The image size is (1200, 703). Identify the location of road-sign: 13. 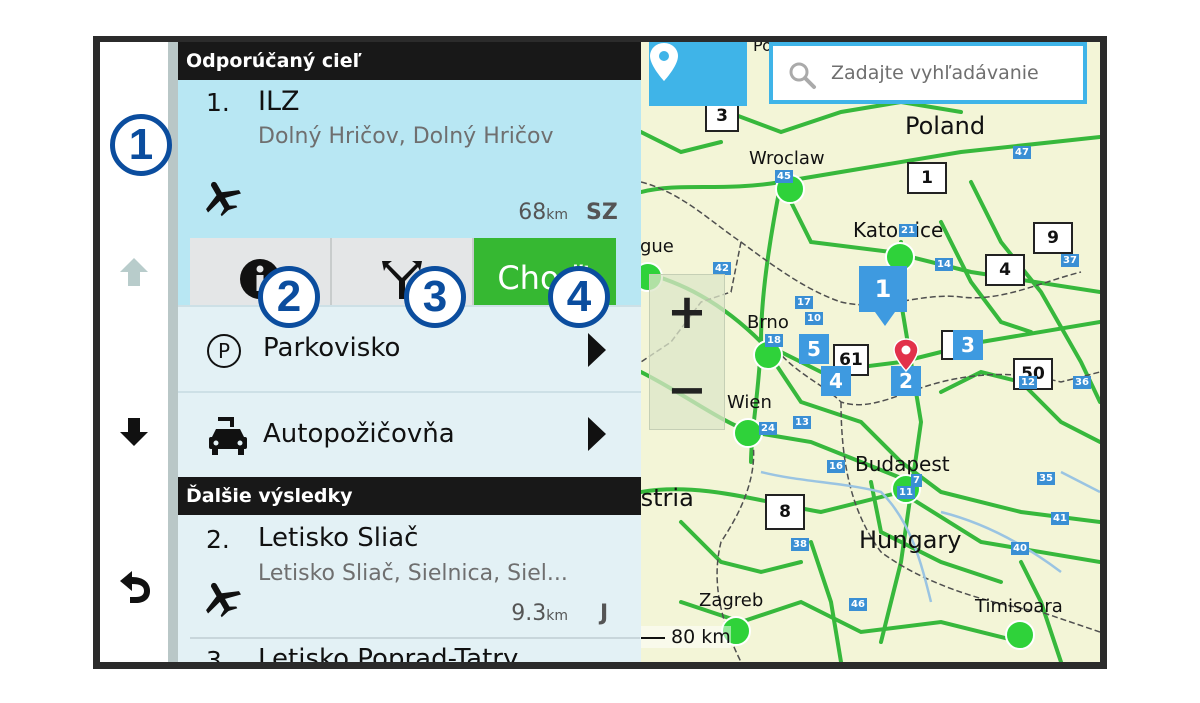
(802, 422).